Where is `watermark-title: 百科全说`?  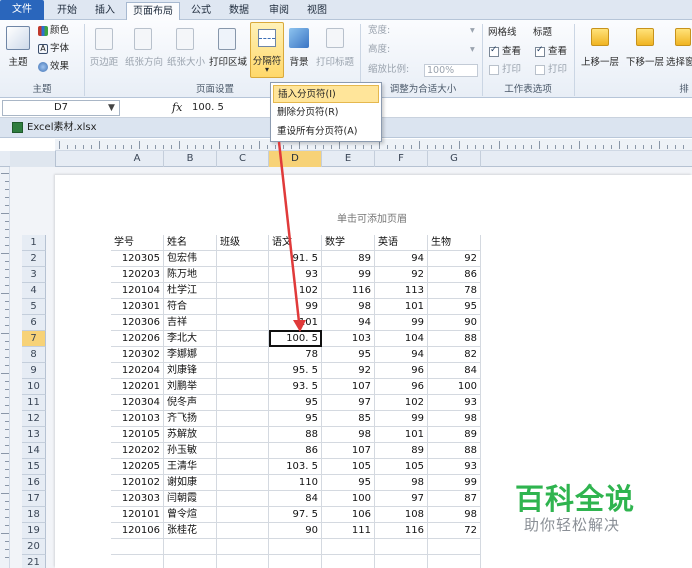
watermark-title: 百科全说 is located at coordinates (575, 499).